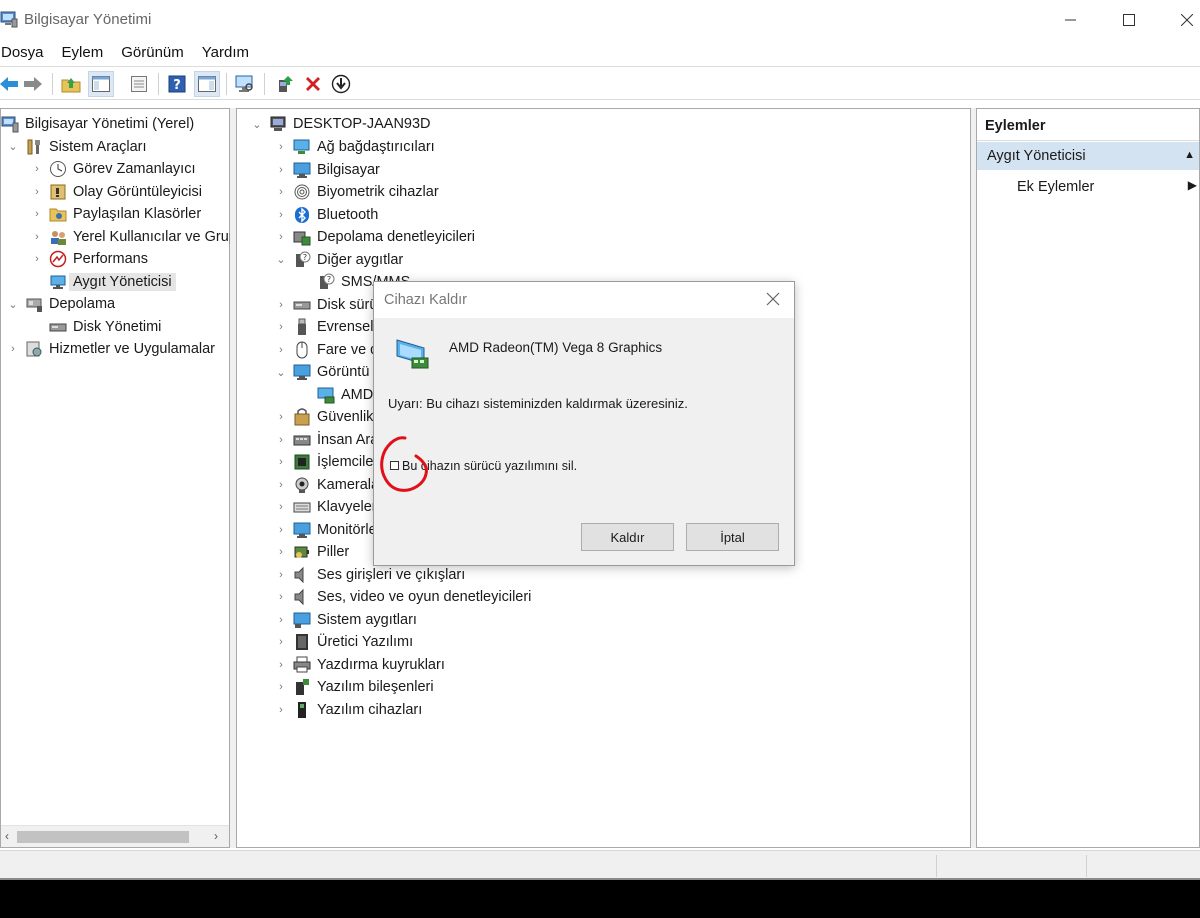 This screenshot has height=918, width=1200. I want to click on more-actions-item: Ek Eylemler, so click(1055, 187).